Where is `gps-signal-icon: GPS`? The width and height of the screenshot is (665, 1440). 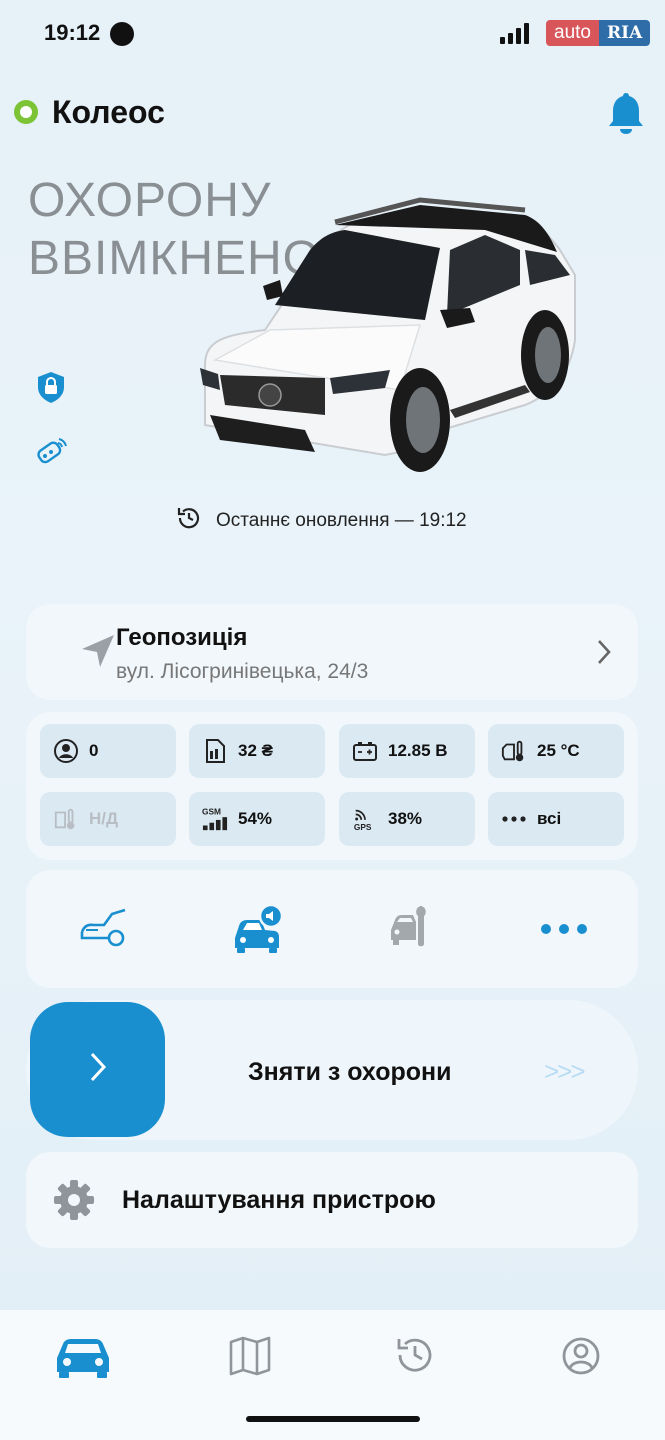 gps-signal-icon: GPS is located at coordinates (365, 819).